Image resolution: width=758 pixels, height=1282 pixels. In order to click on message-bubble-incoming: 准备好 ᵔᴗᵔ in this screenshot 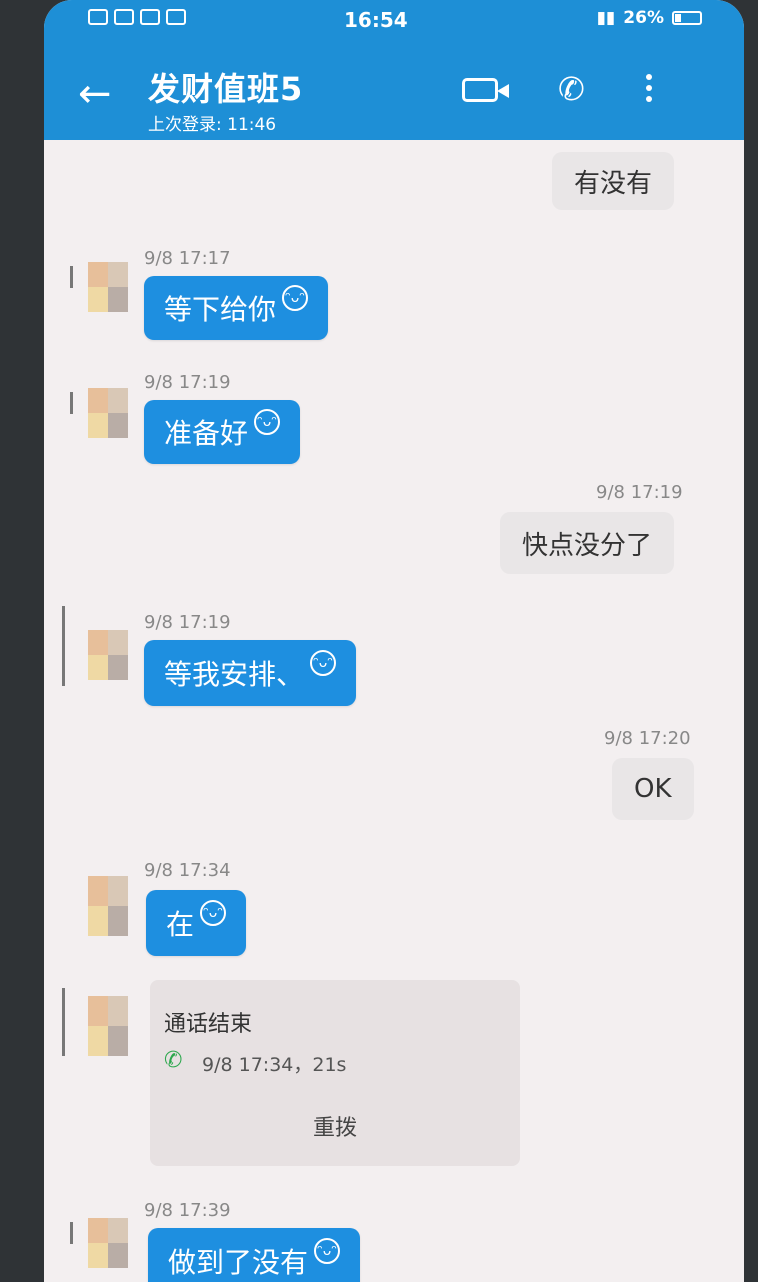, I will do `click(222, 432)`.